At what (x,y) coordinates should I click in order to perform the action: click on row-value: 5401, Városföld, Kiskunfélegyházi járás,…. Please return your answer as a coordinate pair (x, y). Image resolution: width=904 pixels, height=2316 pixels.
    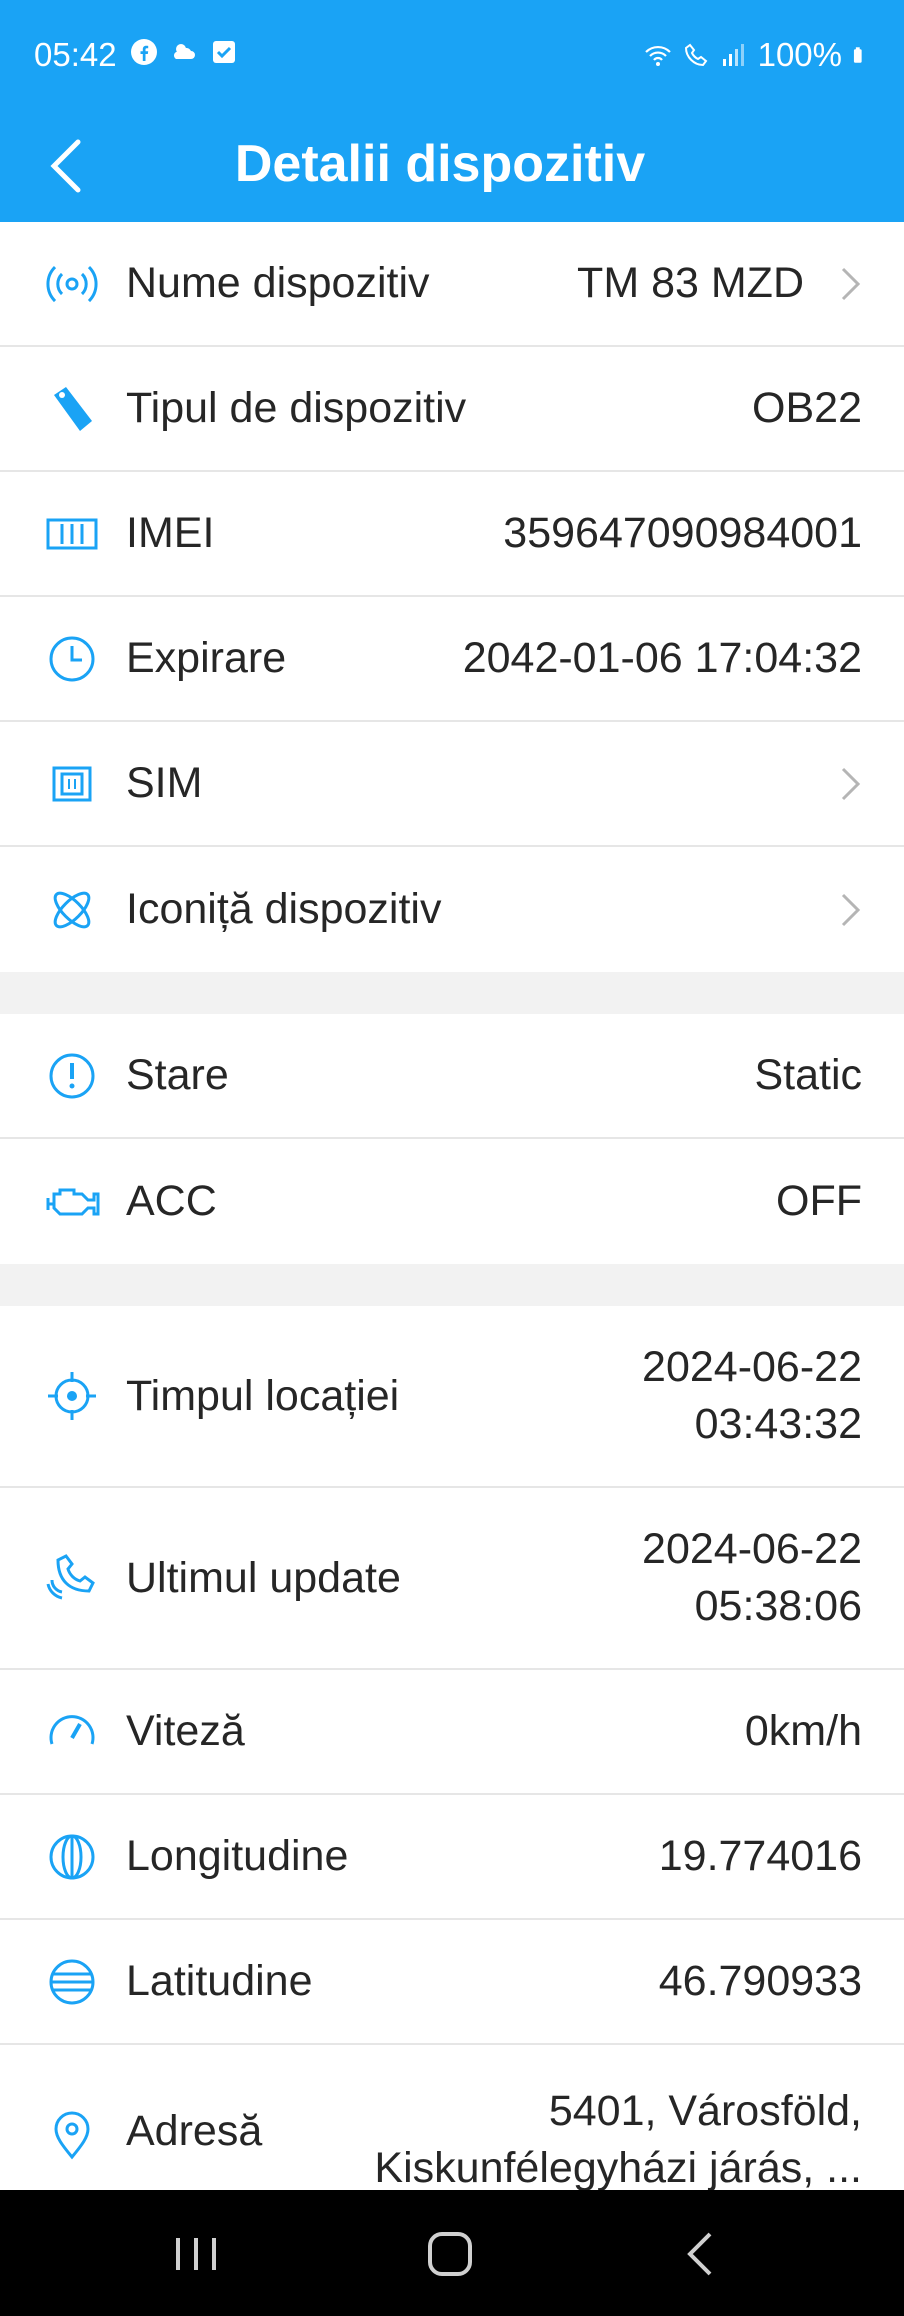
    Looking at the image, I should click on (582, 2140).